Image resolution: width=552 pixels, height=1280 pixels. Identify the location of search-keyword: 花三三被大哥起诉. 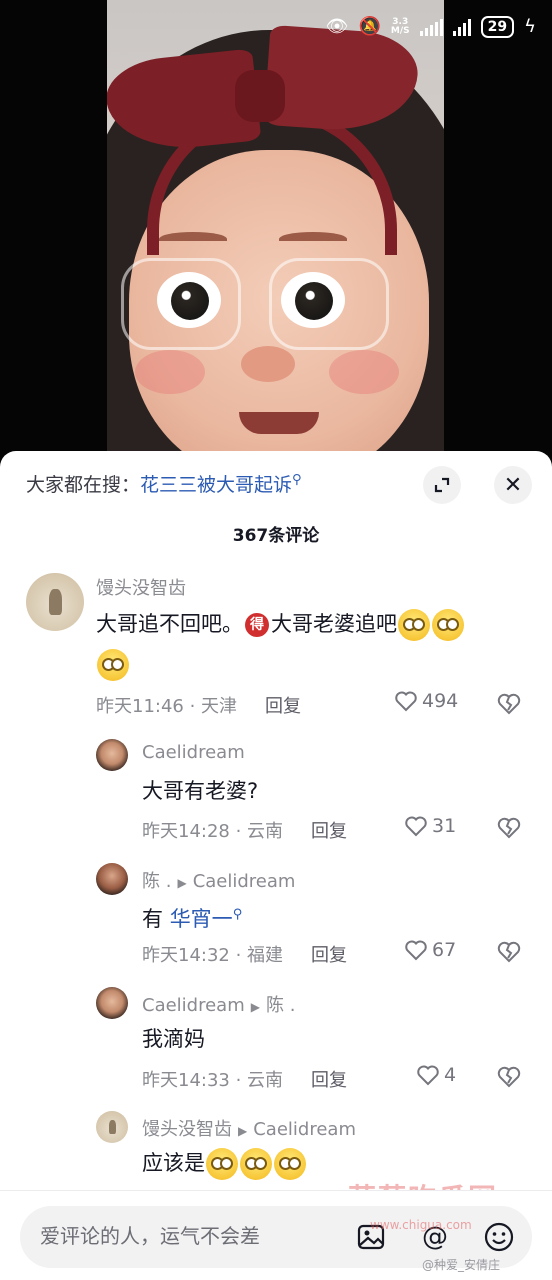
(216, 485).